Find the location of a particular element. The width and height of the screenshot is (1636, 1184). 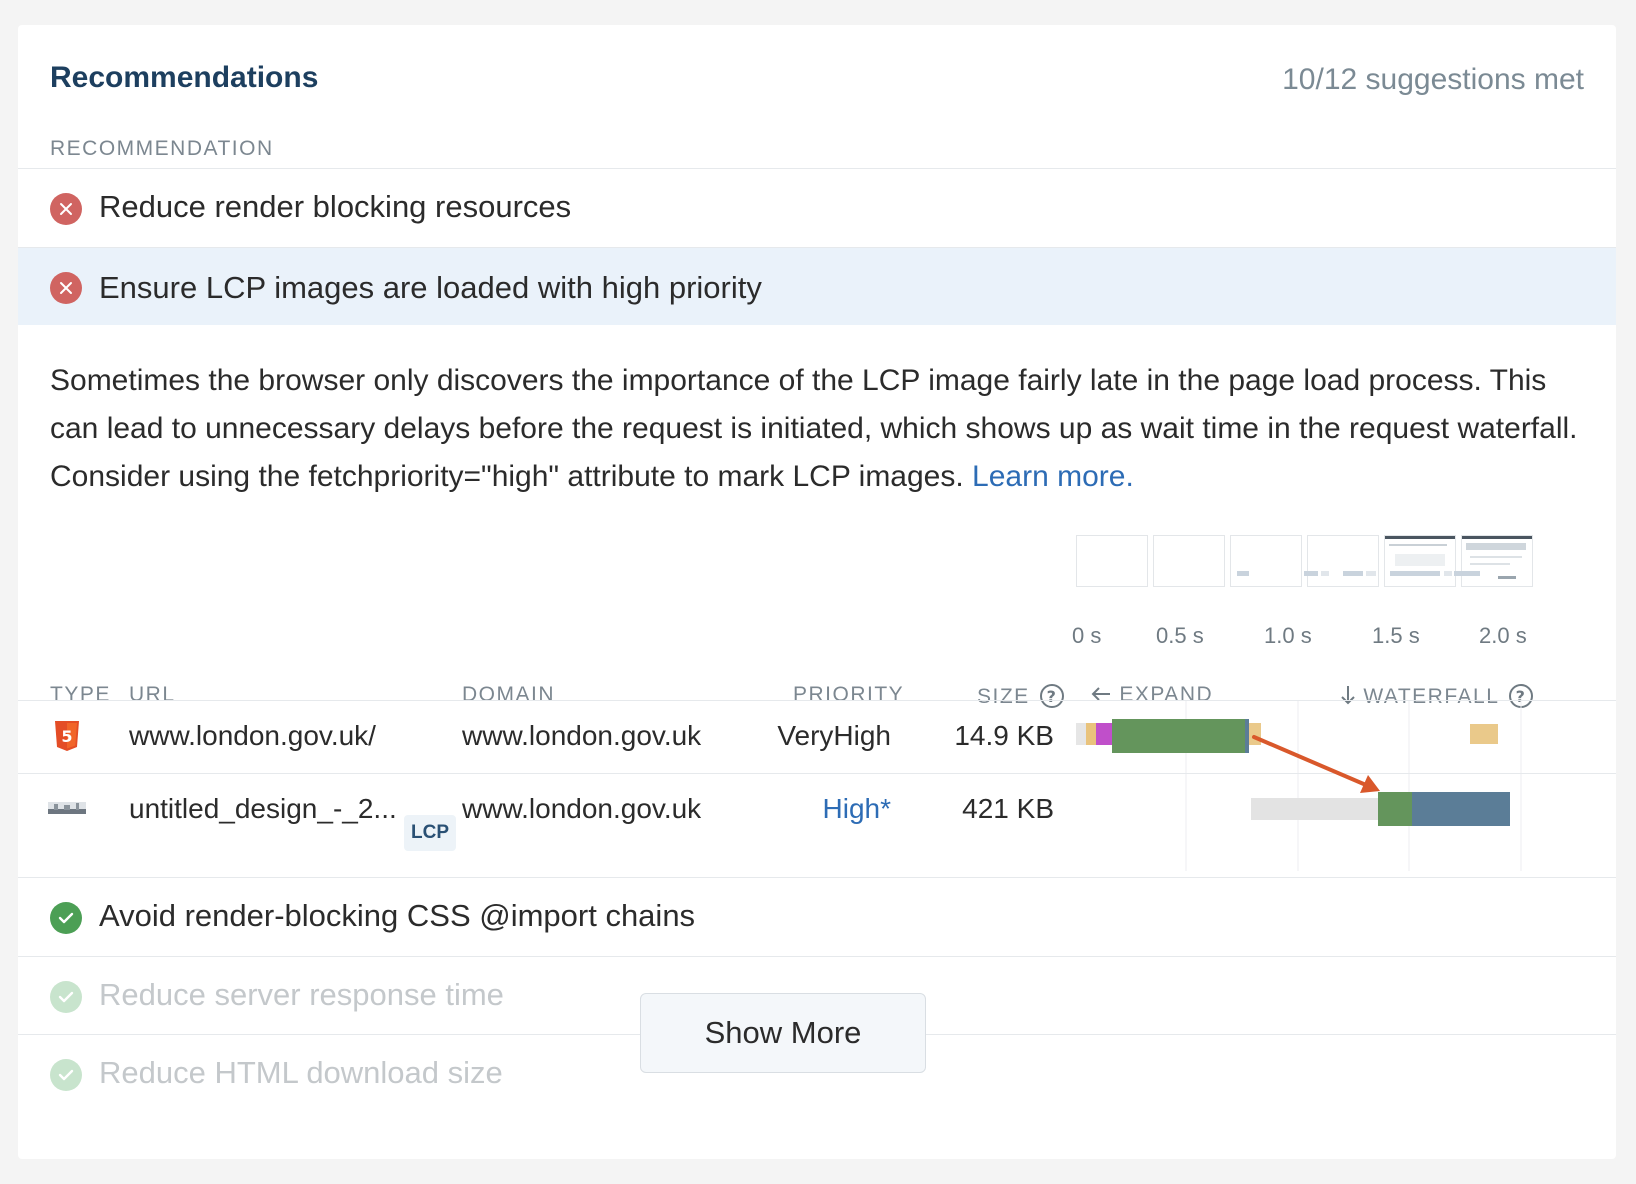

request-url: www.london.gov.uk/ is located at coordinates (252, 736).